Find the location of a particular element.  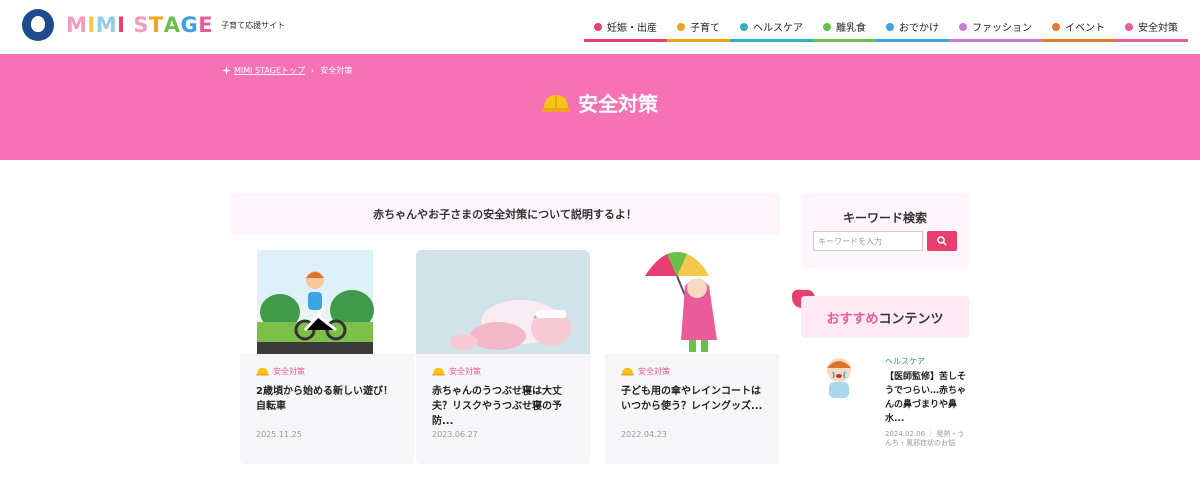

logo-letter: T is located at coordinates (156, 25).